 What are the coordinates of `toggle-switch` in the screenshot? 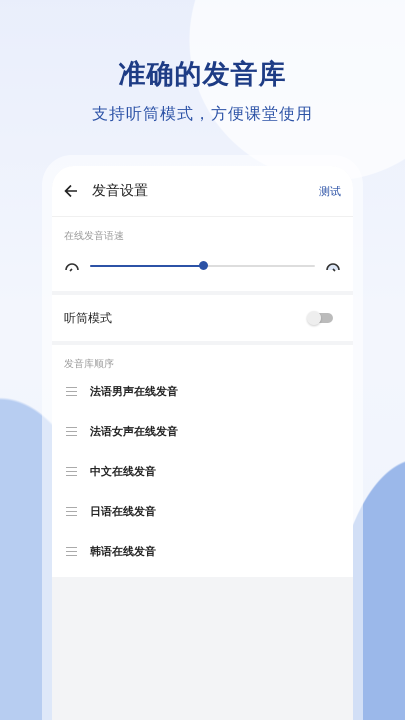 It's located at (321, 318).